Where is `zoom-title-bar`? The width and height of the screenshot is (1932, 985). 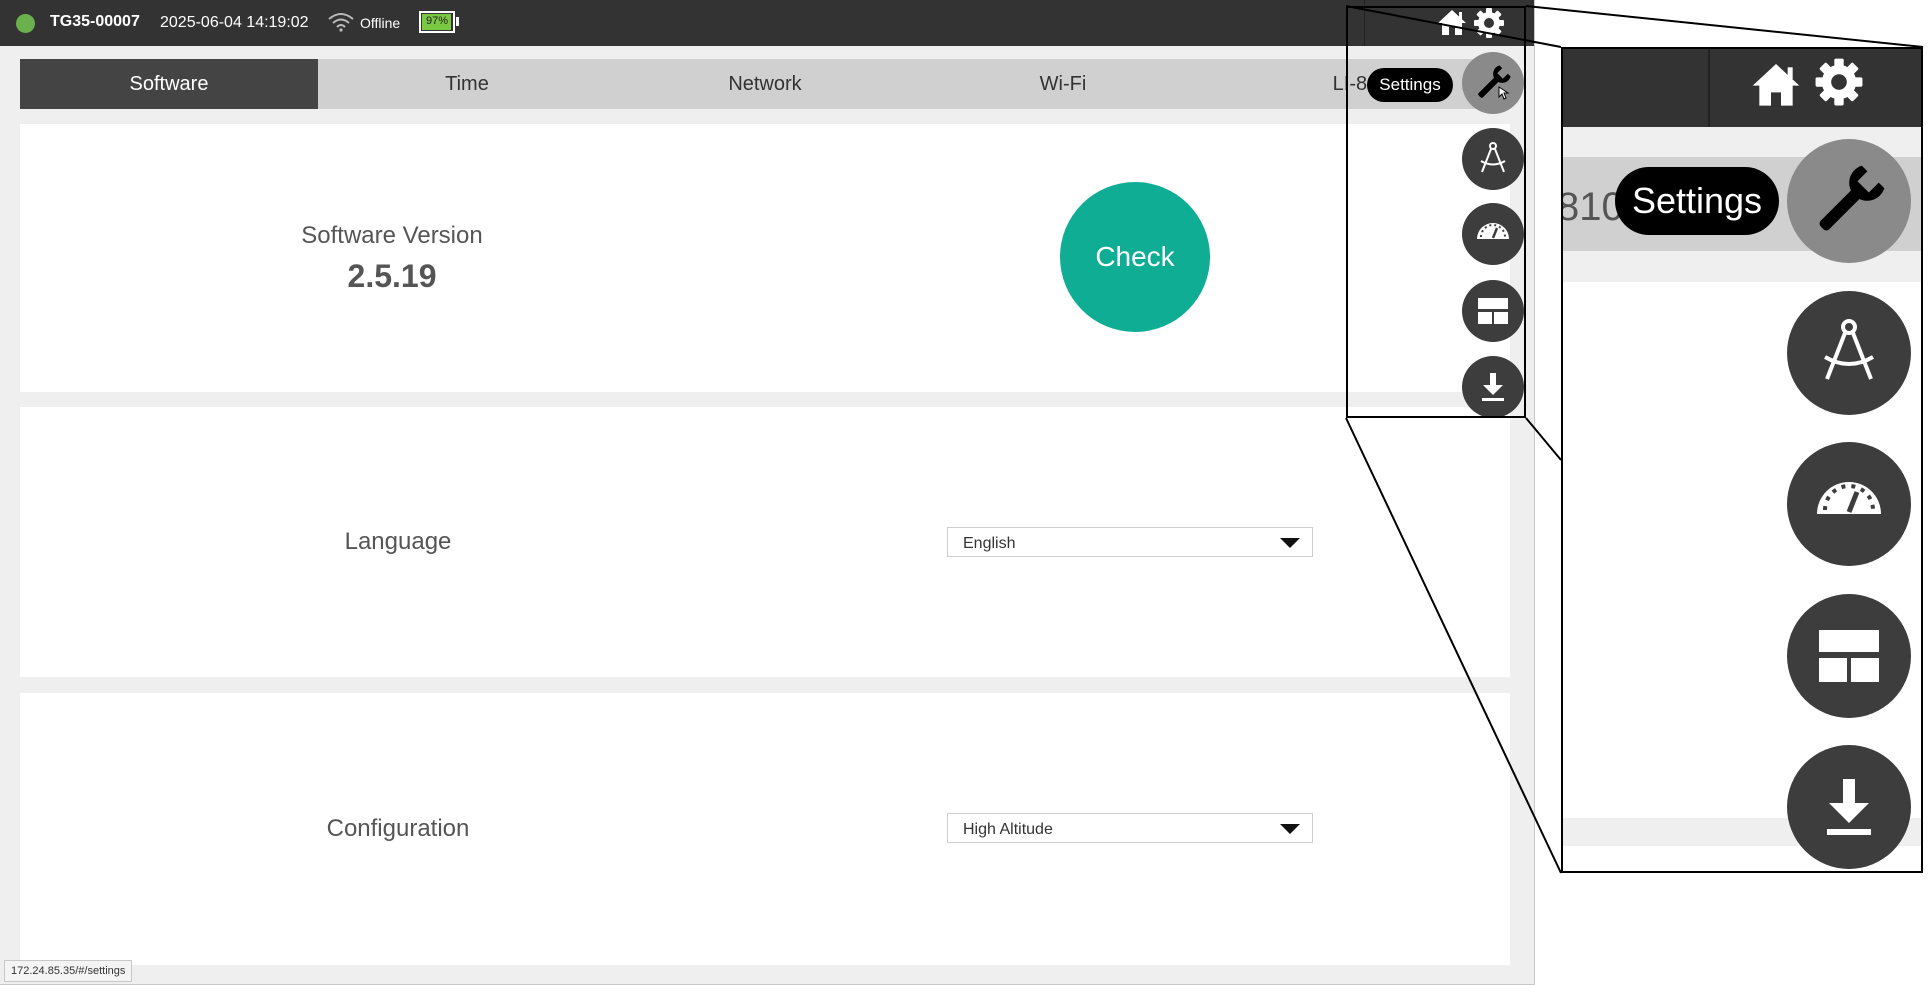
zoom-title-bar is located at coordinates (1742, 88).